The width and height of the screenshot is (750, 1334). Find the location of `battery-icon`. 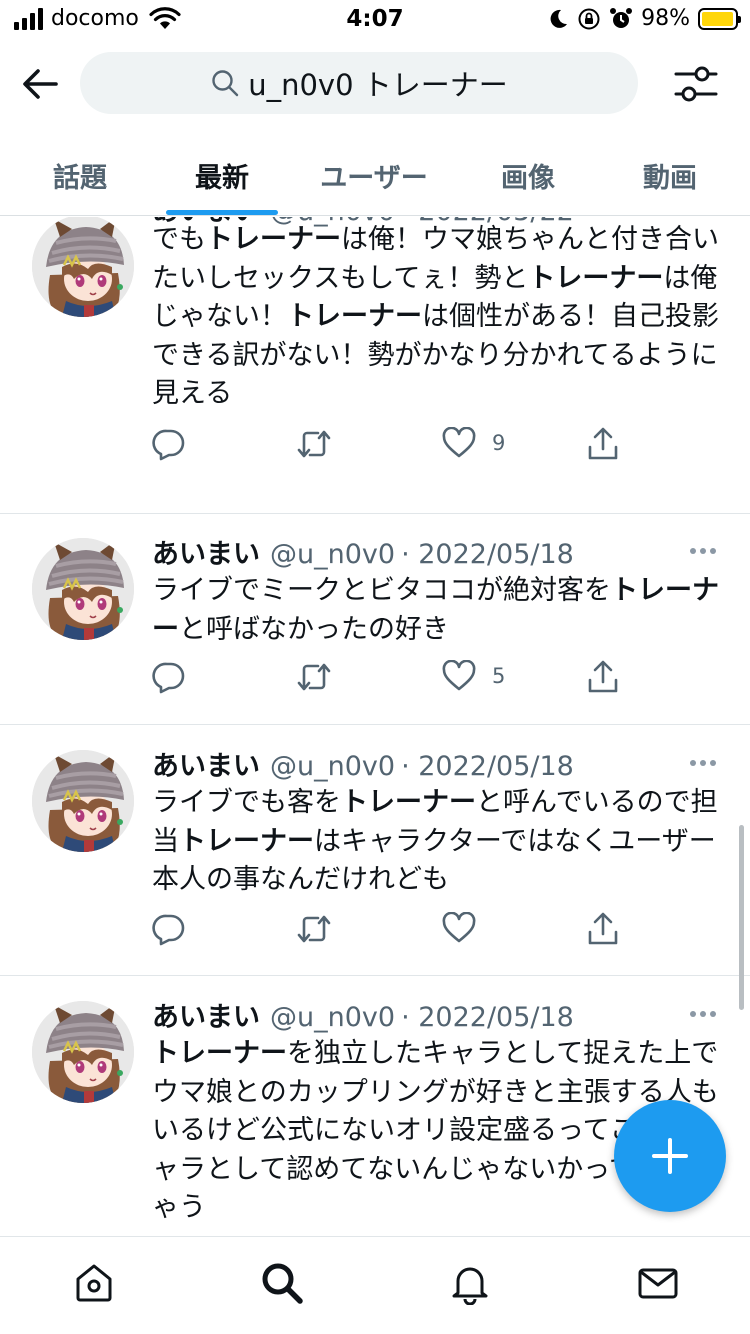

battery-icon is located at coordinates (719, 18).